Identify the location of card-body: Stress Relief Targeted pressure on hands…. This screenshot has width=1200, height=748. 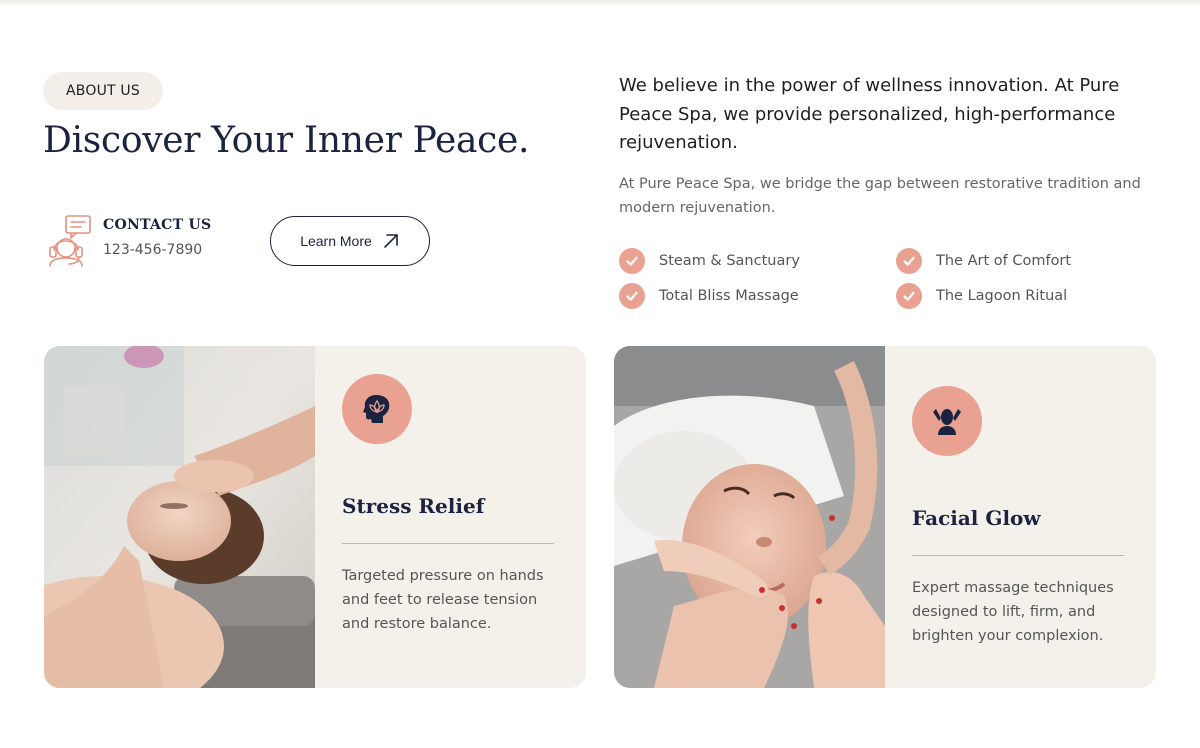
(450, 517).